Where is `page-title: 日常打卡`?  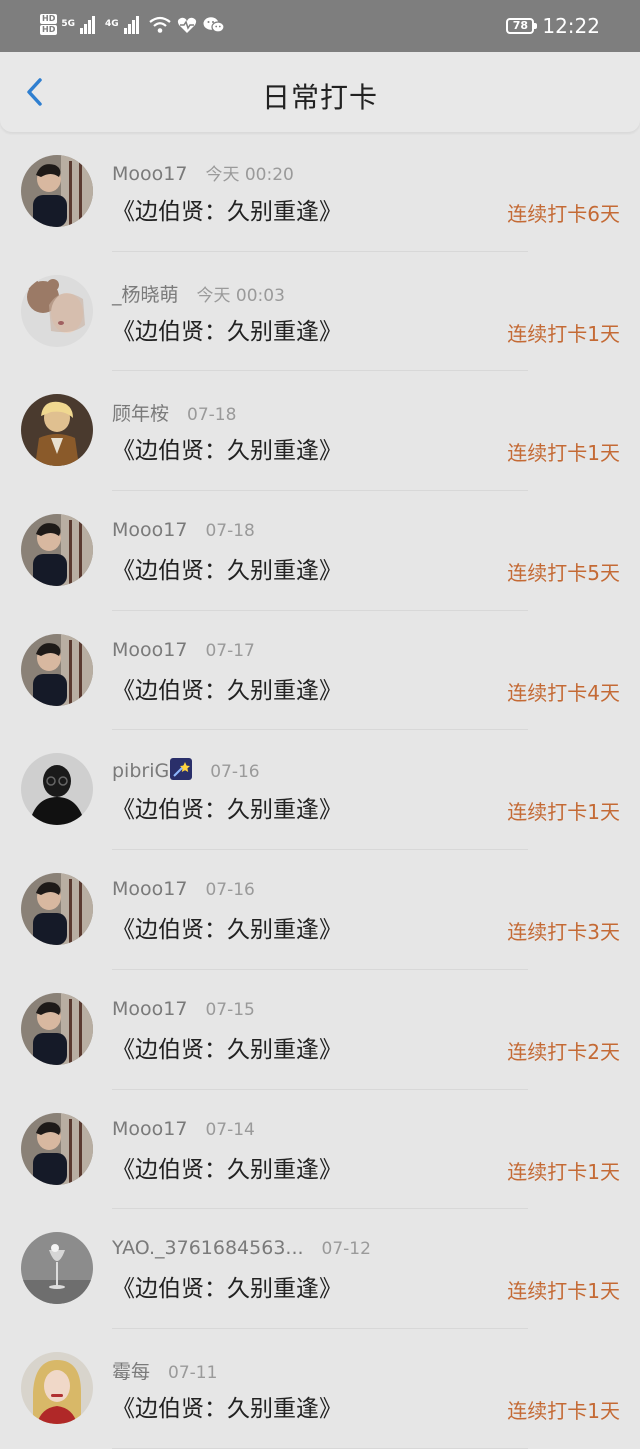
page-title: 日常打卡 is located at coordinates (319, 97).